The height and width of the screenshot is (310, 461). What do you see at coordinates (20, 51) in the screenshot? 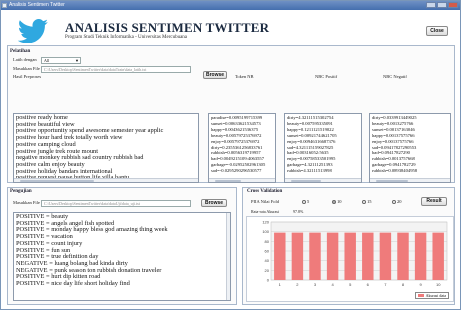
I see `training-section-title: Pelatihan` at bounding box center [20, 51].